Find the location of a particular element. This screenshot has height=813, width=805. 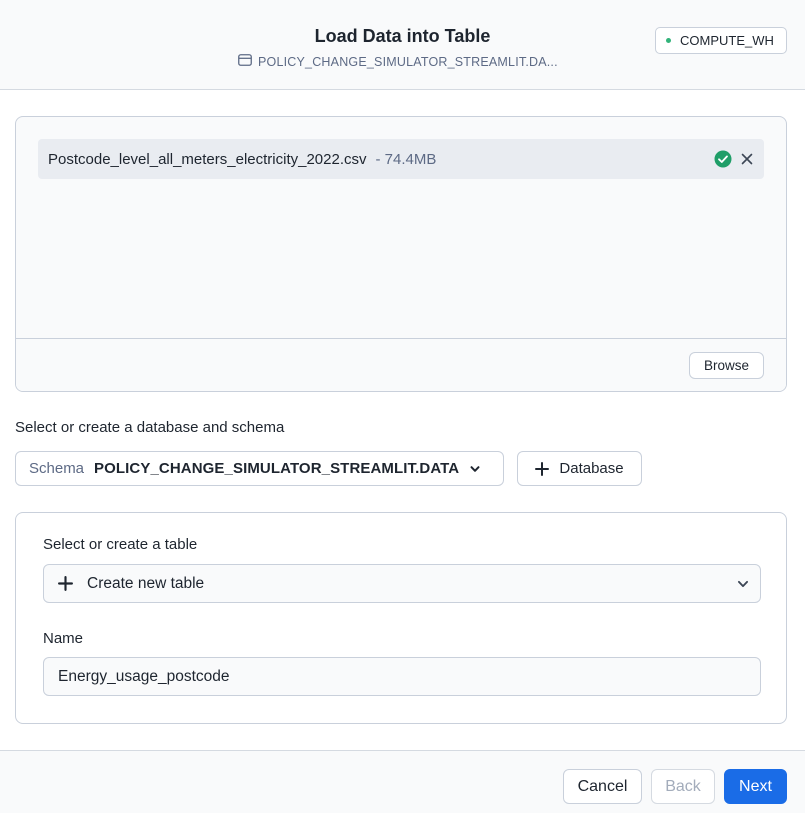

next-button: Next is located at coordinates (755, 786).